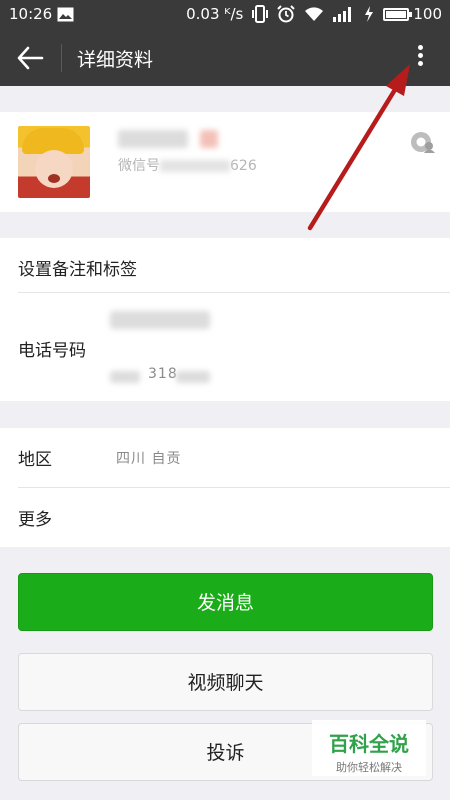  What do you see at coordinates (398, 14) in the screenshot?
I see `battery-icon` at bounding box center [398, 14].